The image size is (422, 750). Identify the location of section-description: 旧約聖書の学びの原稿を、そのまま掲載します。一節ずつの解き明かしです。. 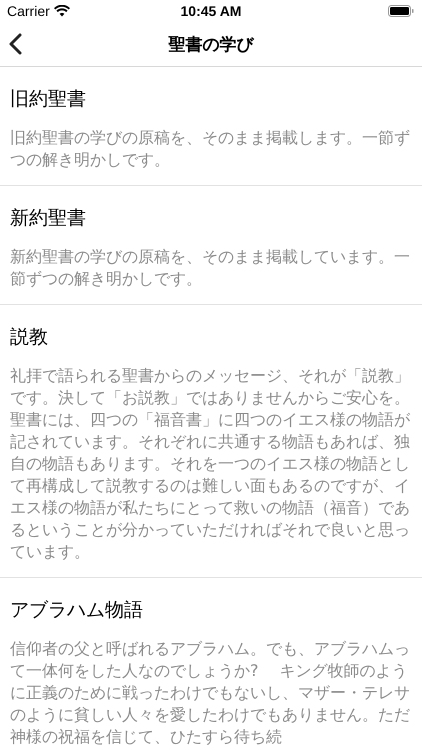
(210, 149).